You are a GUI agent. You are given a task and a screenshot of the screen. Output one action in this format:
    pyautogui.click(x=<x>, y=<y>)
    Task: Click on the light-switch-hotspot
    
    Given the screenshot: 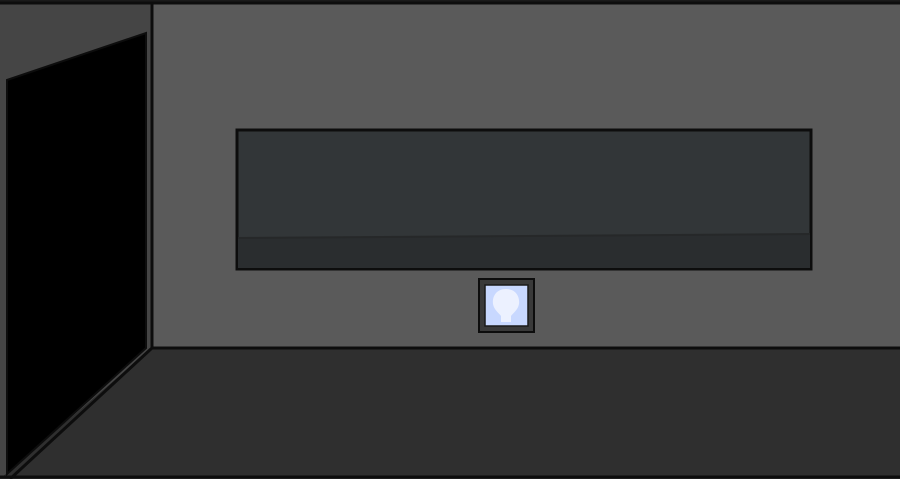 What is the action you would take?
    pyautogui.click(x=506, y=306)
    